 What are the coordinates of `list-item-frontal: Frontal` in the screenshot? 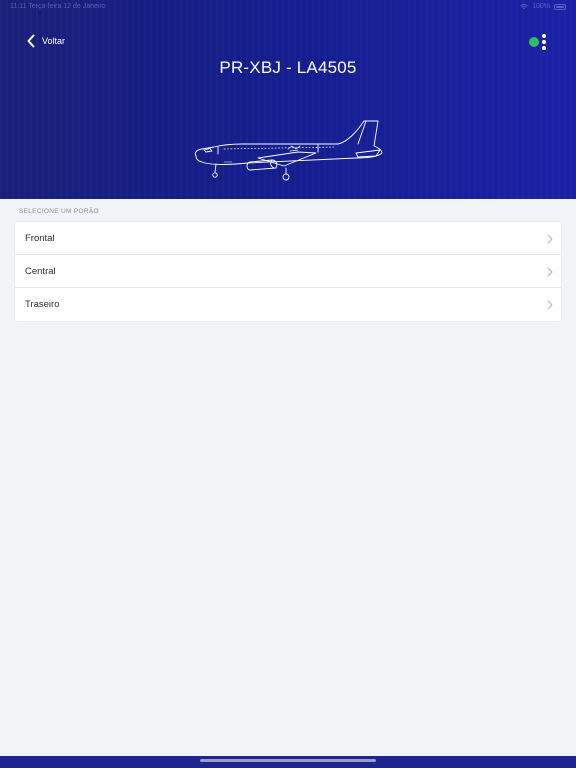 It's located at (288, 238).